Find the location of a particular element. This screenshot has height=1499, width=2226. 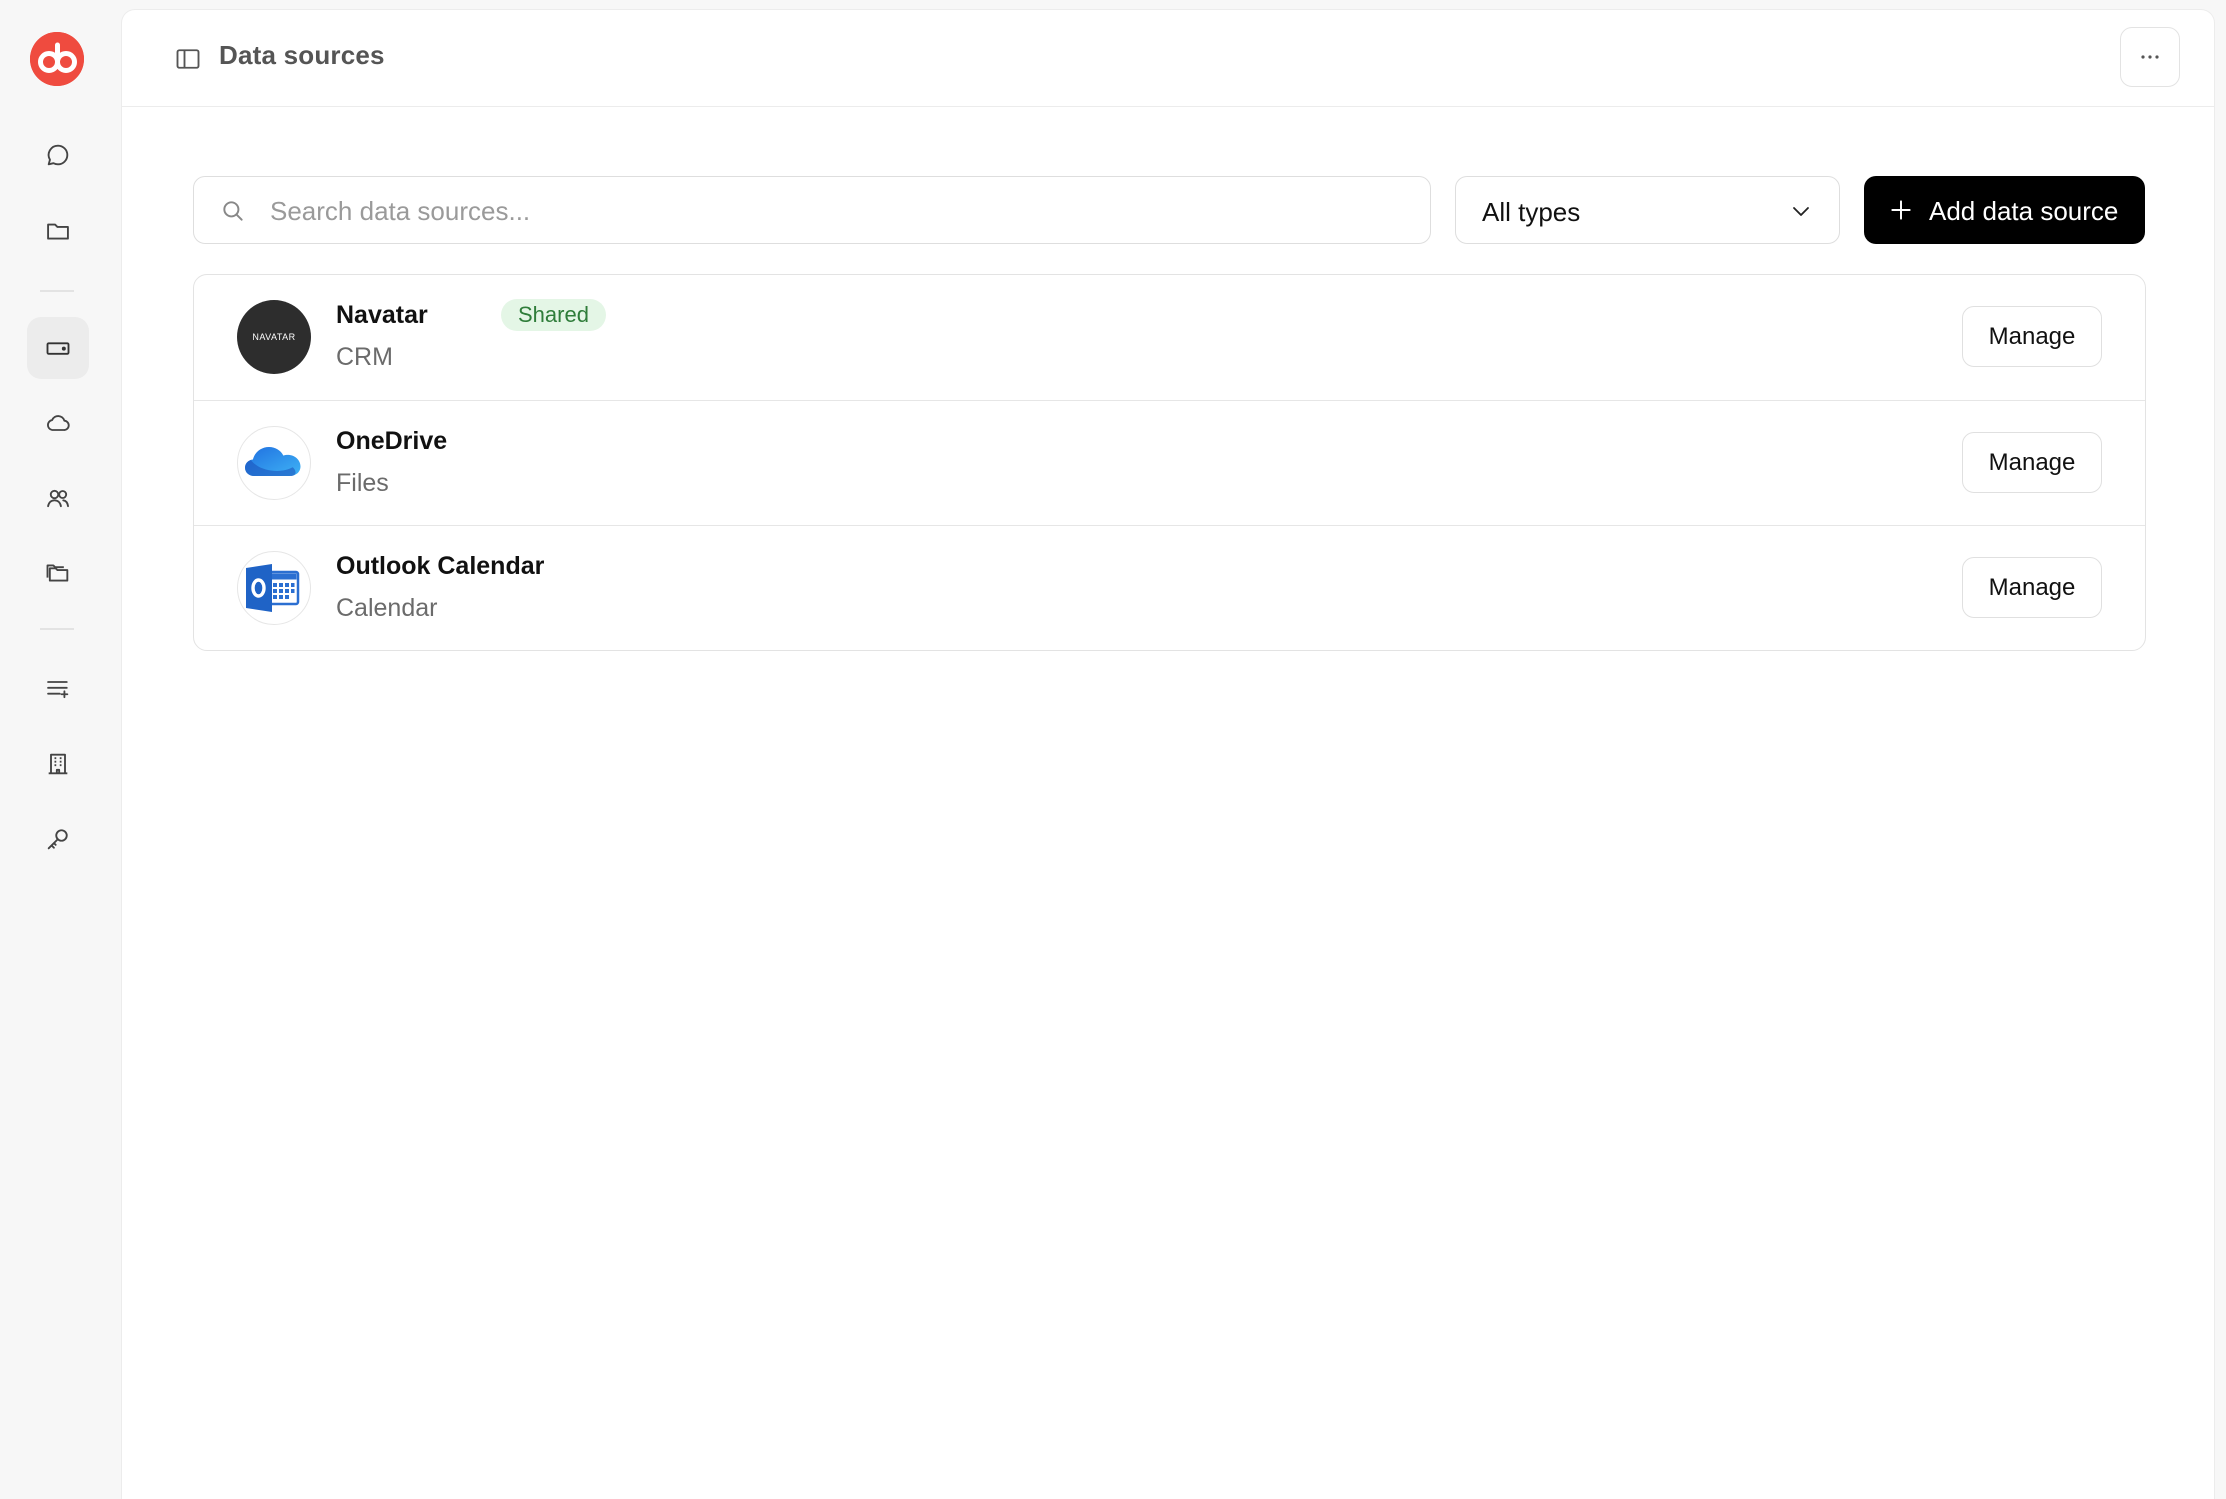

sidebar-toggle-icon is located at coordinates (188, 59).